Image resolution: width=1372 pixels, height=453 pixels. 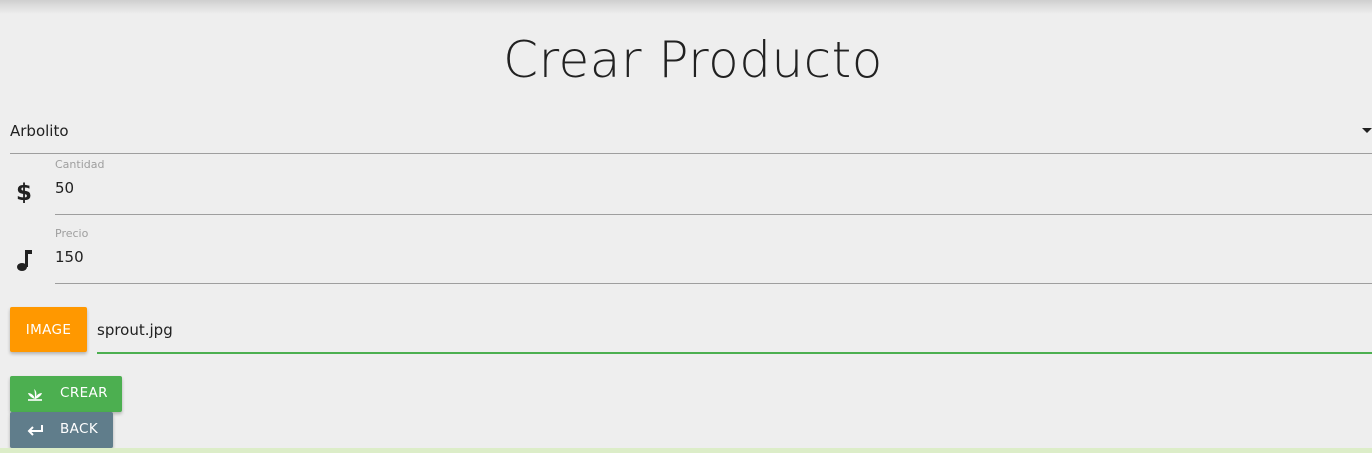 I want to click on product-select: Arbolito, so click(x=691, y=133).